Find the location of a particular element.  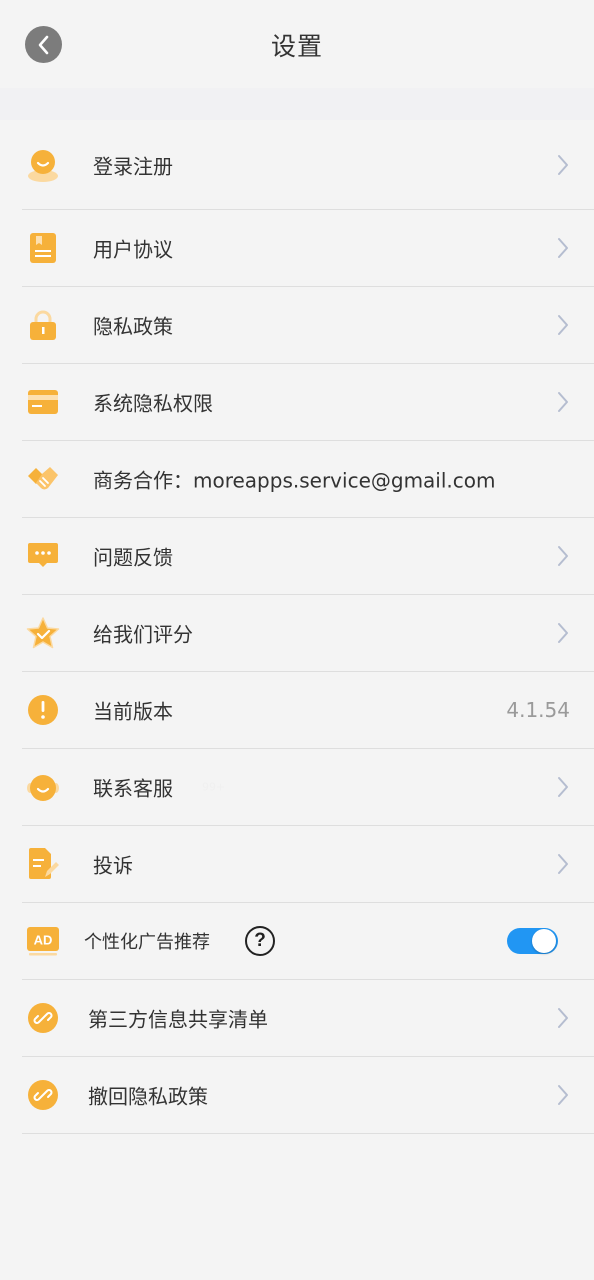

svg-text: AD is located at coordinates (43, 940).